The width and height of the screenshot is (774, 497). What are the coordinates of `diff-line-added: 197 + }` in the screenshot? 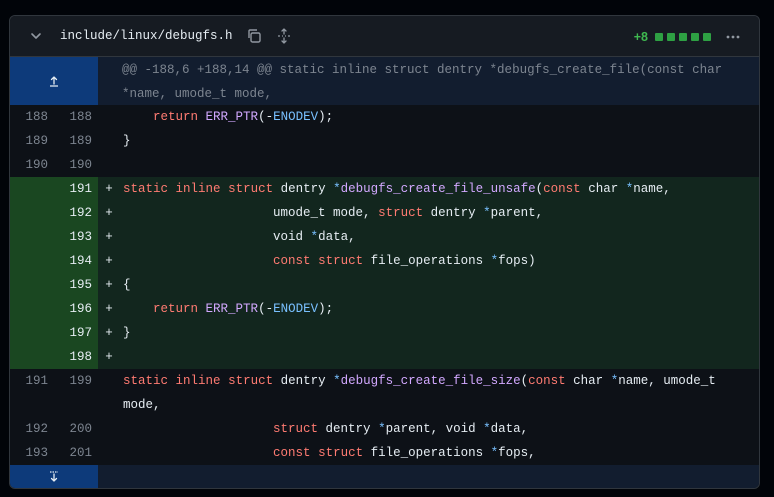 It's located at (384, 333).